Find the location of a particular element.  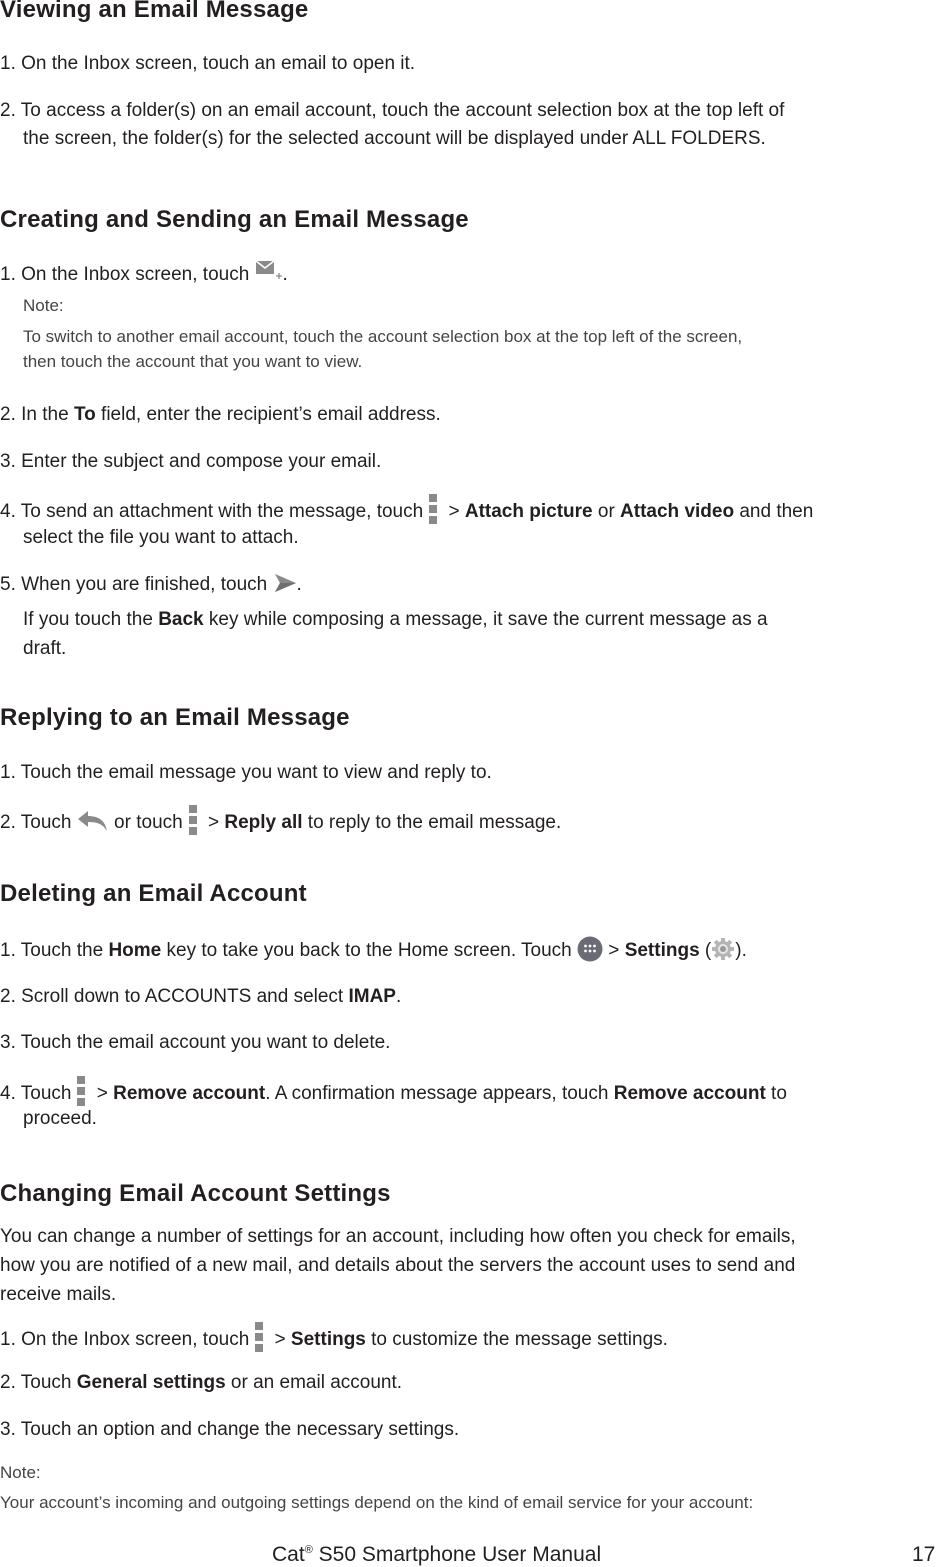

creating-step-5-note-line-2: draft. is located at coordinates (45, 648).